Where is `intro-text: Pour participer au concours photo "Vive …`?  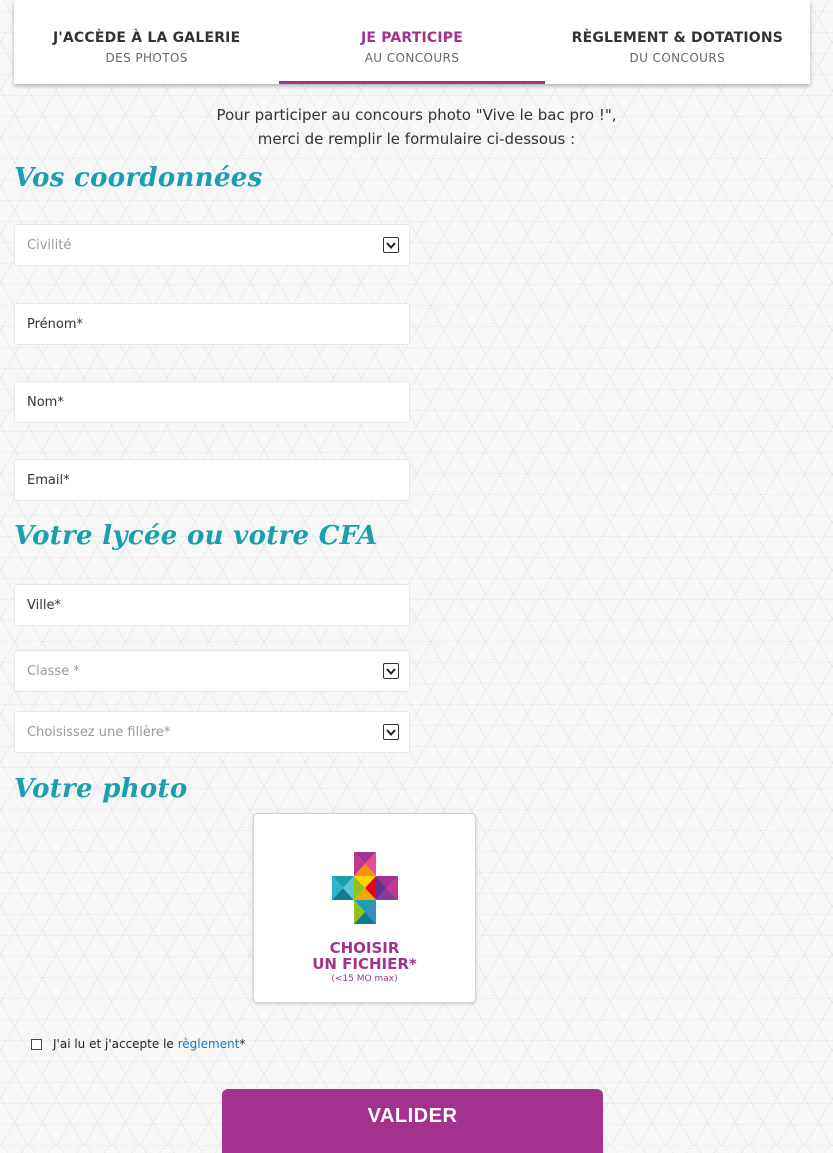
intro-text: Pour participer au concours photo "Vive … is located at coordinates (416, 127).